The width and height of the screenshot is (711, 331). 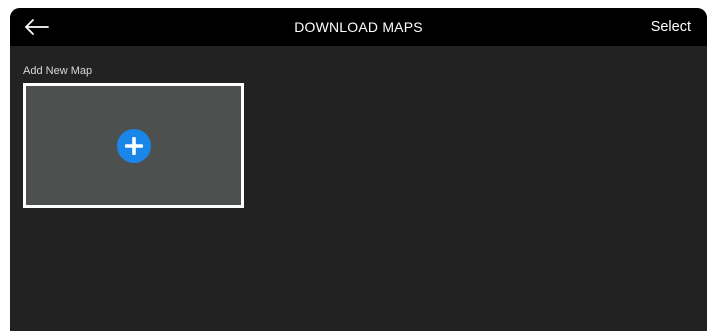 I want to click on section-label-add-new-map: Add New Map, so click(x=58, y=71).